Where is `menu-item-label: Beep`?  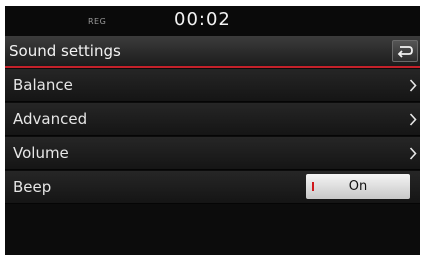
menu-item-label: Beep is located at coordinates (32, 187).